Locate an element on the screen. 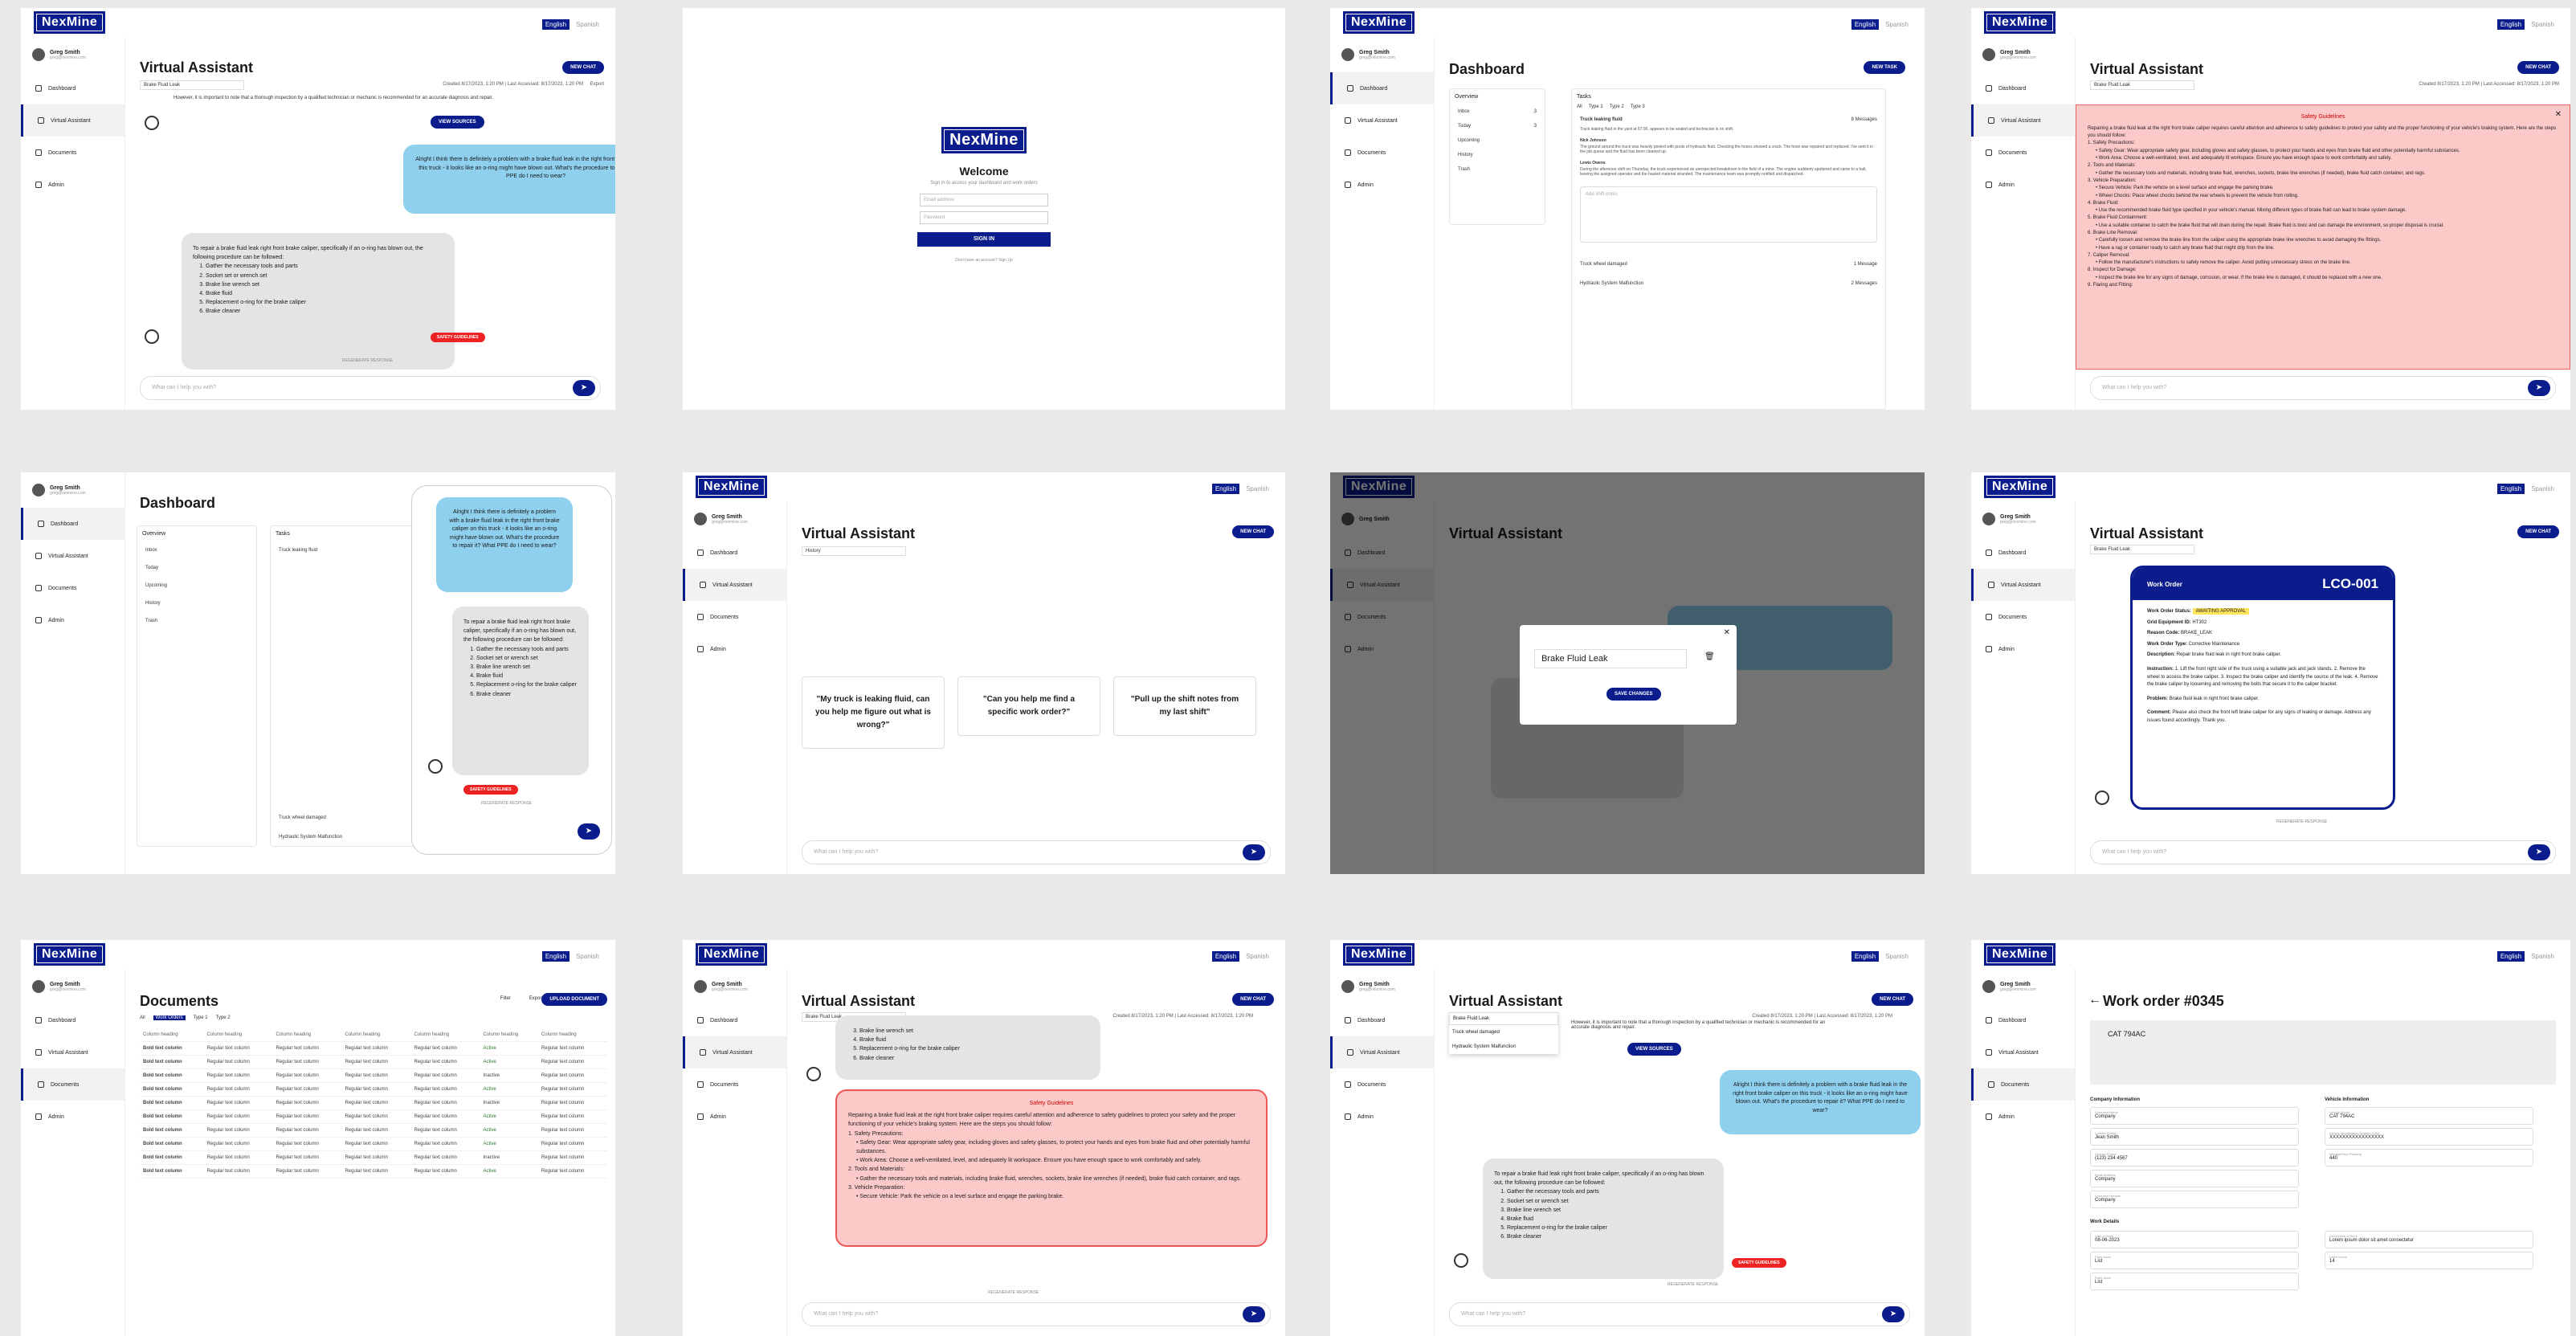 The image size is (2576, 1336). menu-item: Hydraulic System Malfunction is located at coordinates (1503, 1047).